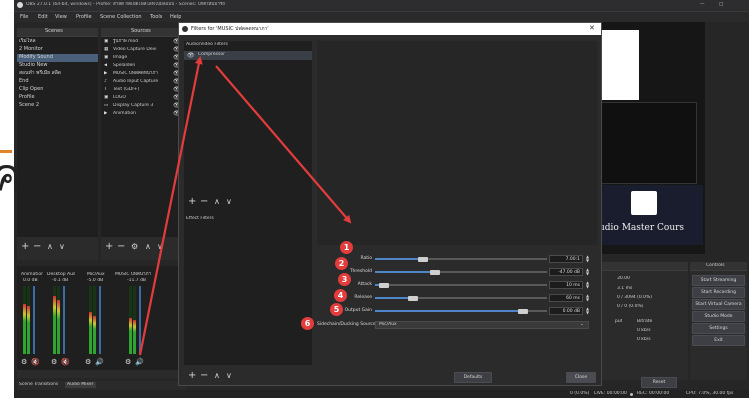 The height and width of the screenshot is (403, 749). Describe the element at coordinates (283, 144) in the screenshot. I see `arrow-to-properties` at that location.